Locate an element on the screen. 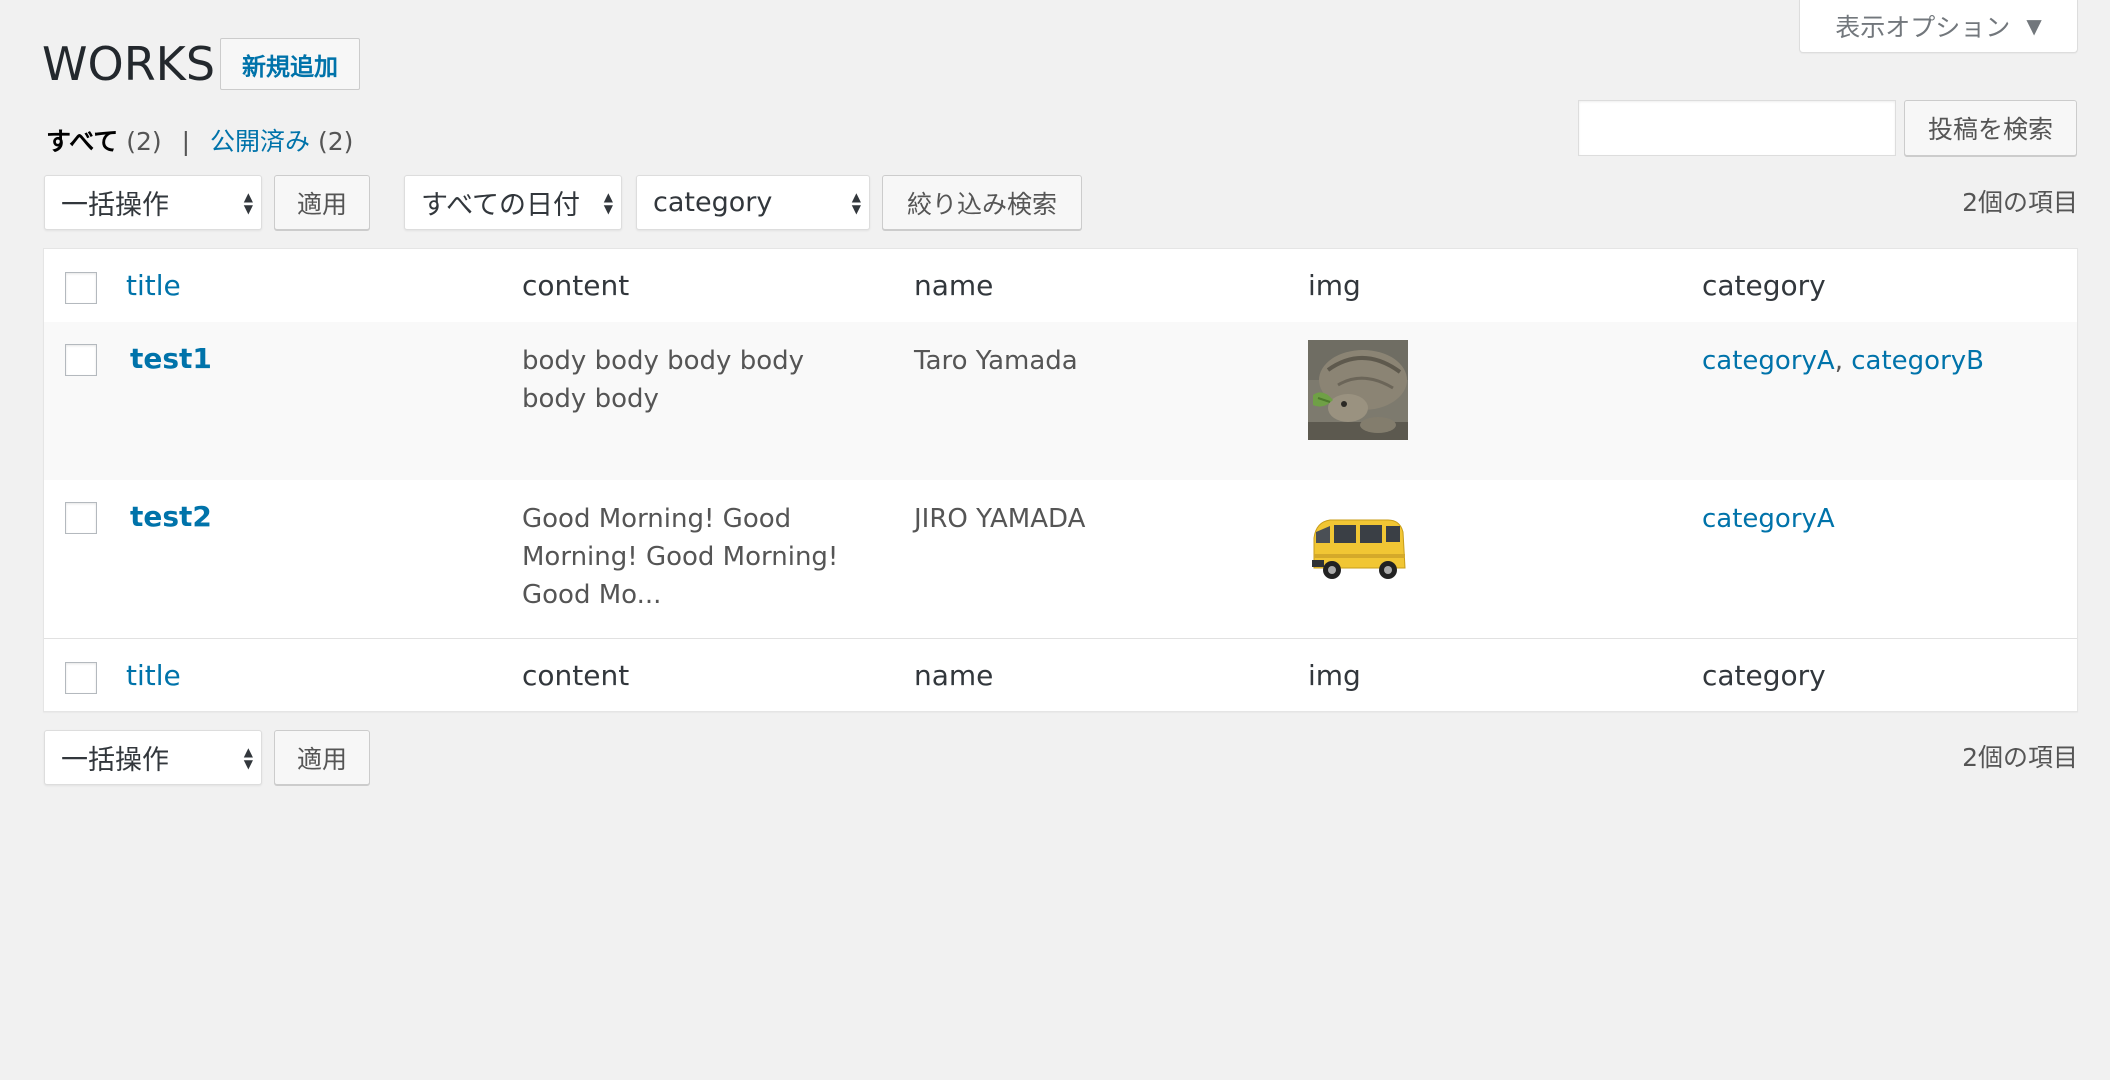 This screenshot has height=1080, width=2110. apply-button-bottom: 適用 is located at coordinates (322, 757).